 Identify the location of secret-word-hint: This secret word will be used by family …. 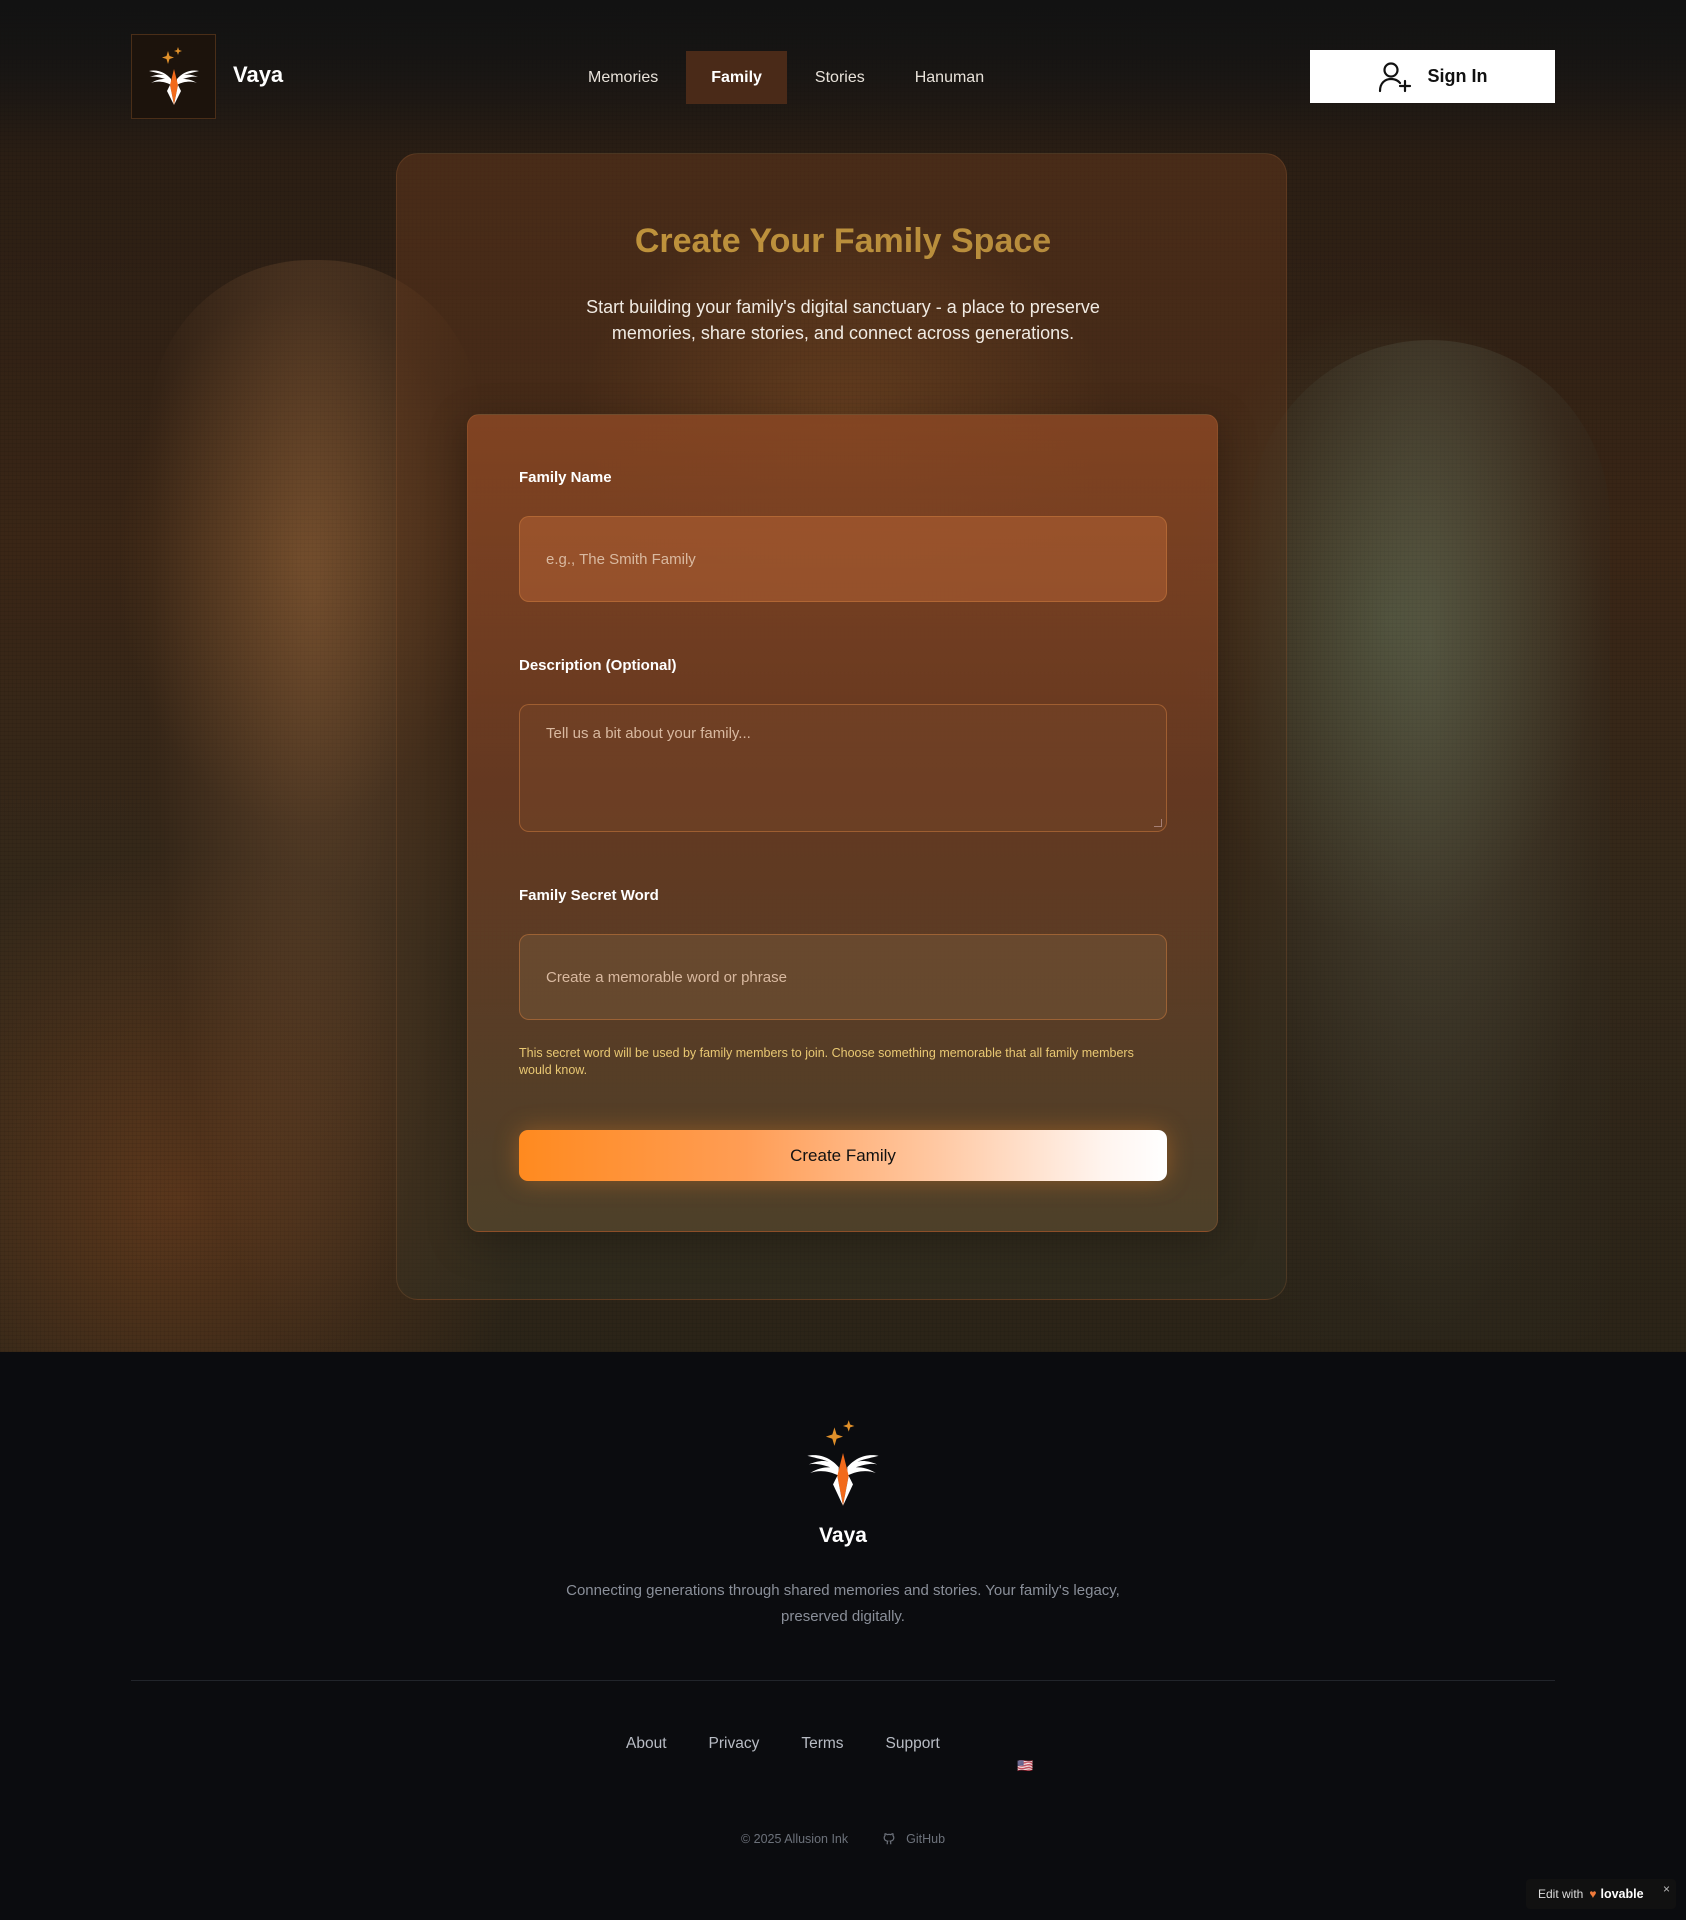
(826, 1061).